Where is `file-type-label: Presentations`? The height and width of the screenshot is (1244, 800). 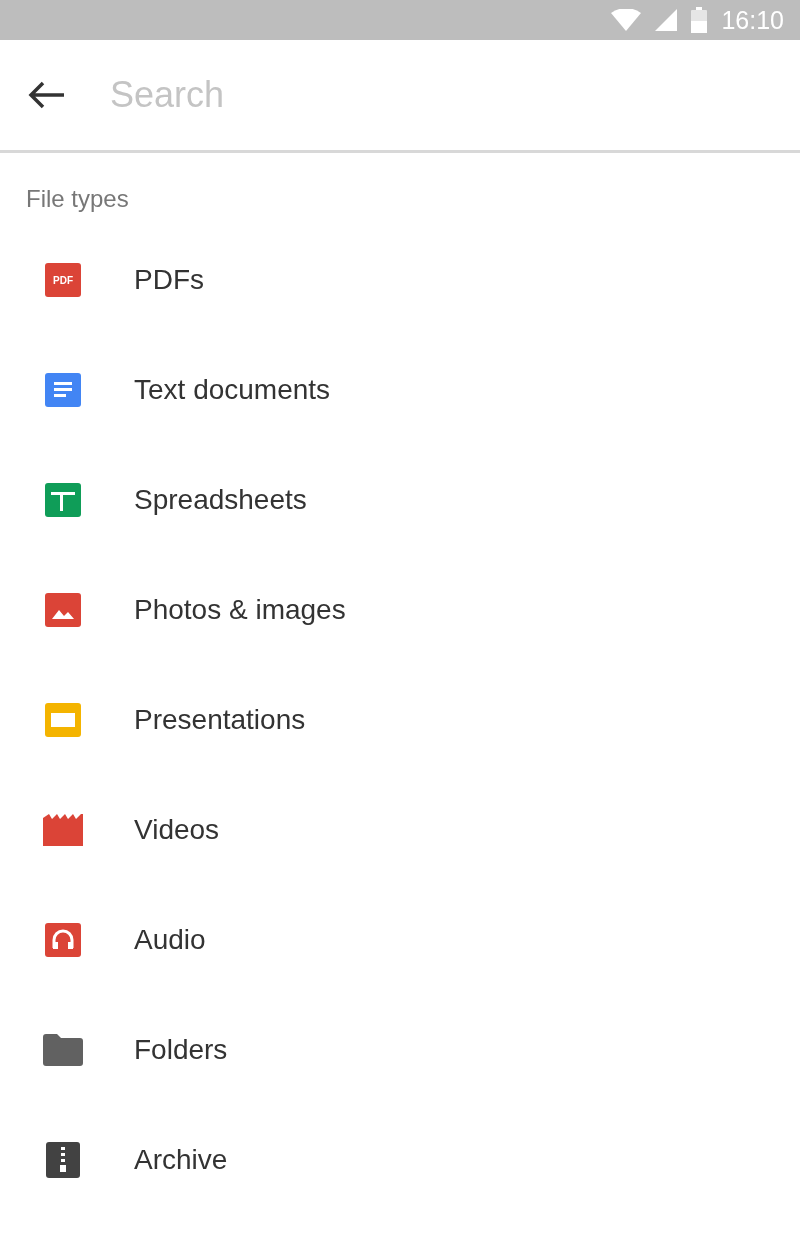 file-type-label: Presentations is located at coordinates (220, 720).